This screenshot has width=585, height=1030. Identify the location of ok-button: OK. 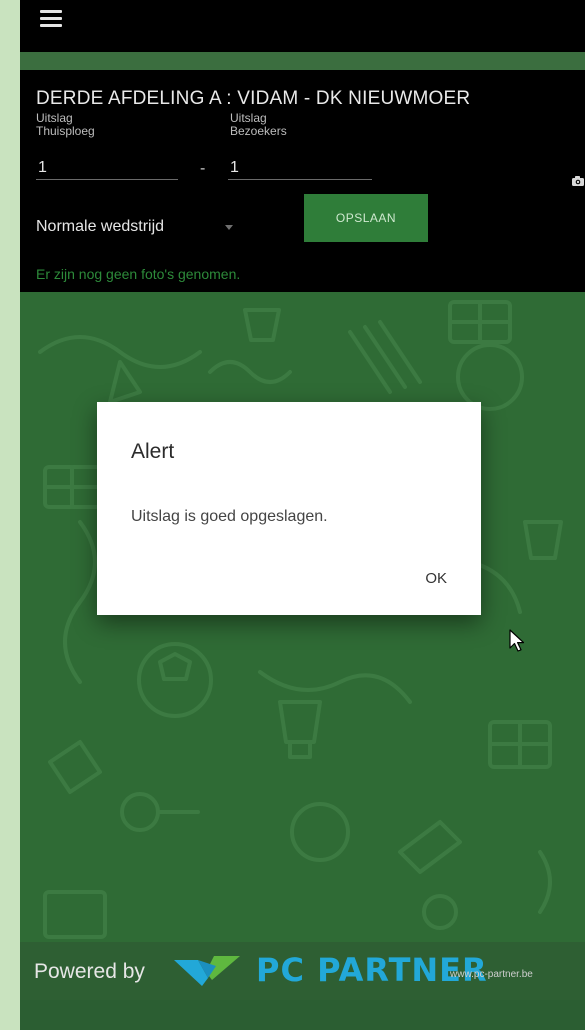
(436, 578).